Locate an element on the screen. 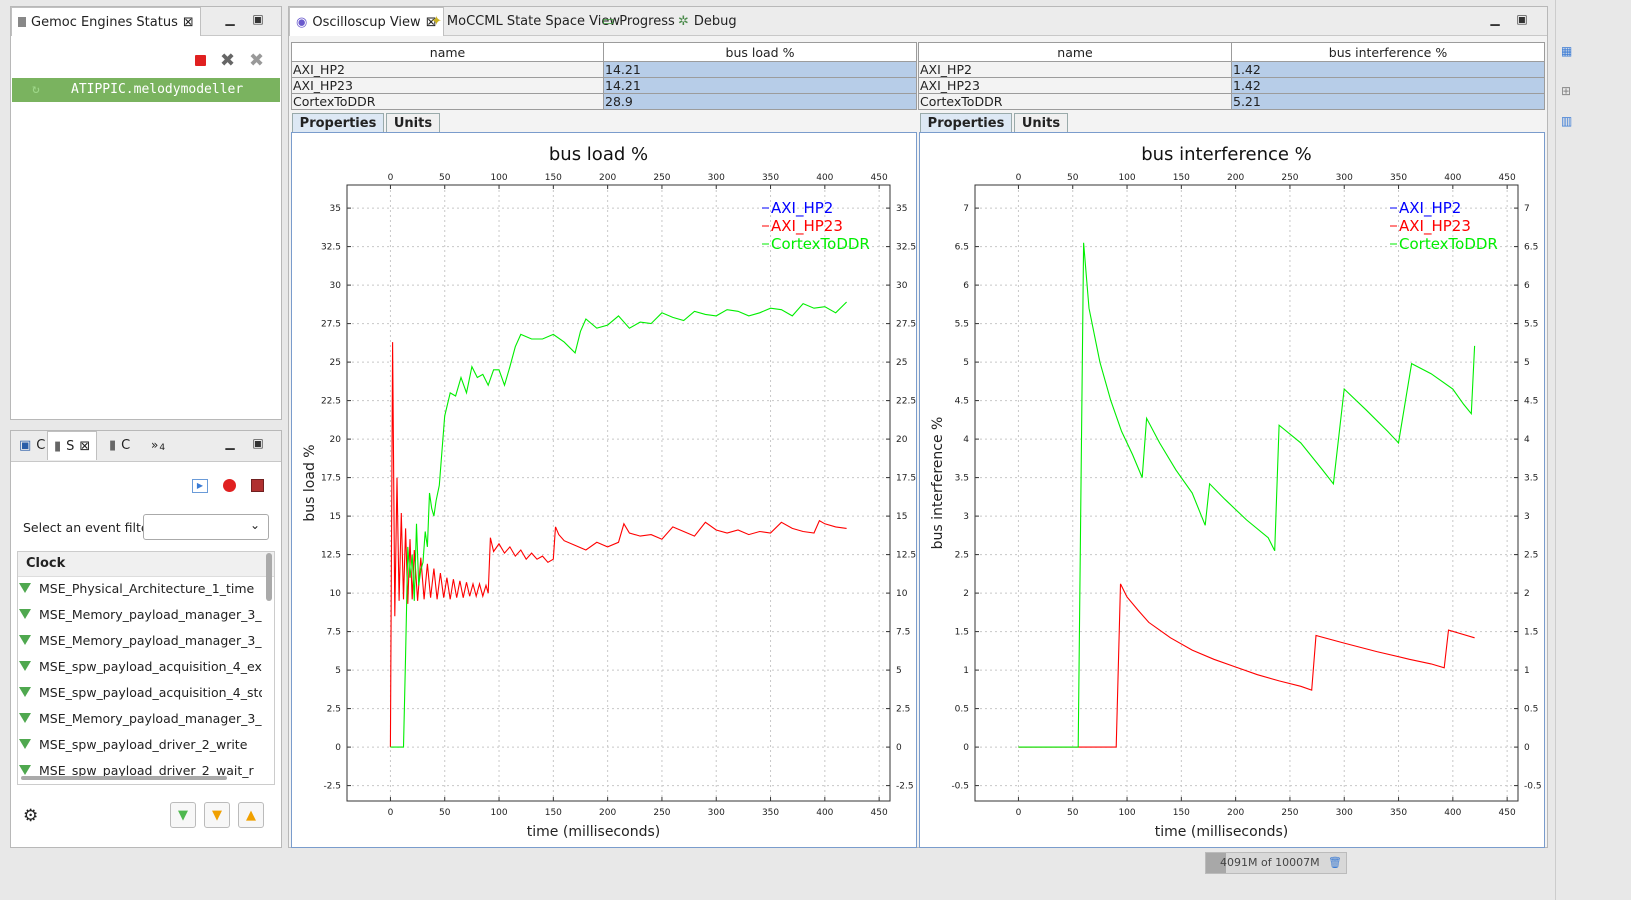 The image size is (1631, 900). overflow-count: 4 is located at coordinates (162, 448).